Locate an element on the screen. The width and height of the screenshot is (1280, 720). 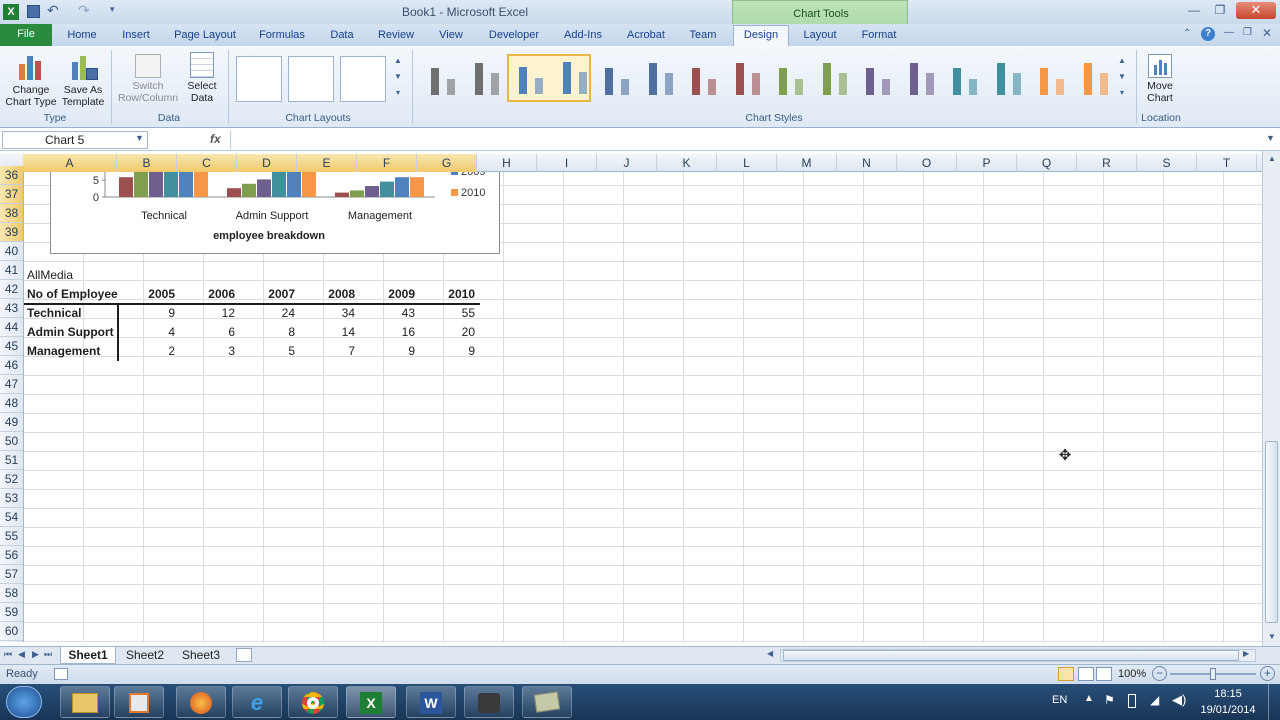
column-header-q: Q is located at coordinates (1047, 163).